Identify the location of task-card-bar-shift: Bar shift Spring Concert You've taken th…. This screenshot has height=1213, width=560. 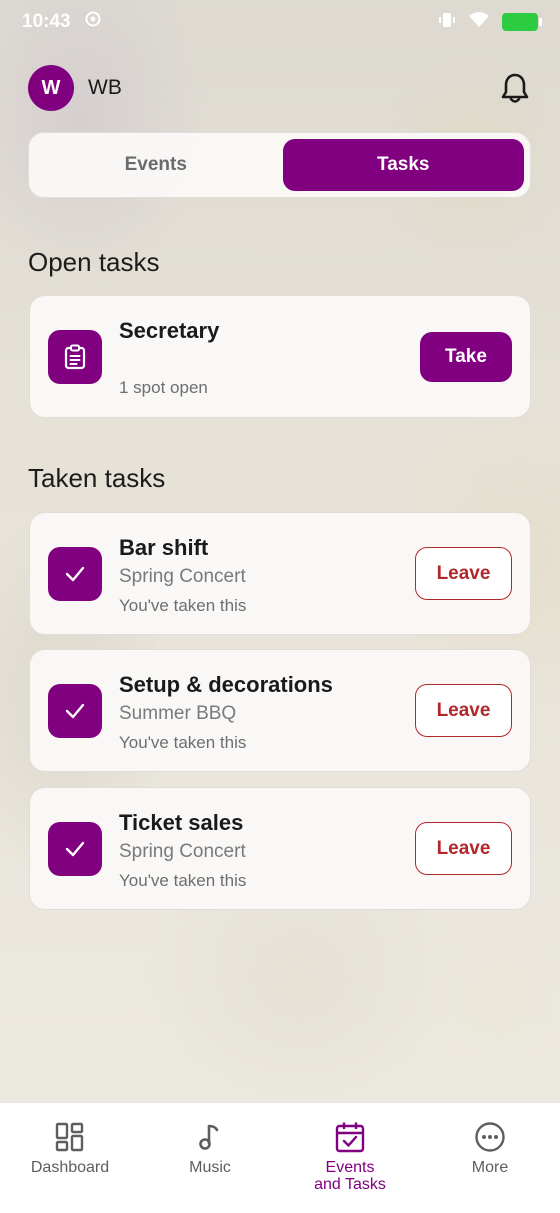
(280, 573).